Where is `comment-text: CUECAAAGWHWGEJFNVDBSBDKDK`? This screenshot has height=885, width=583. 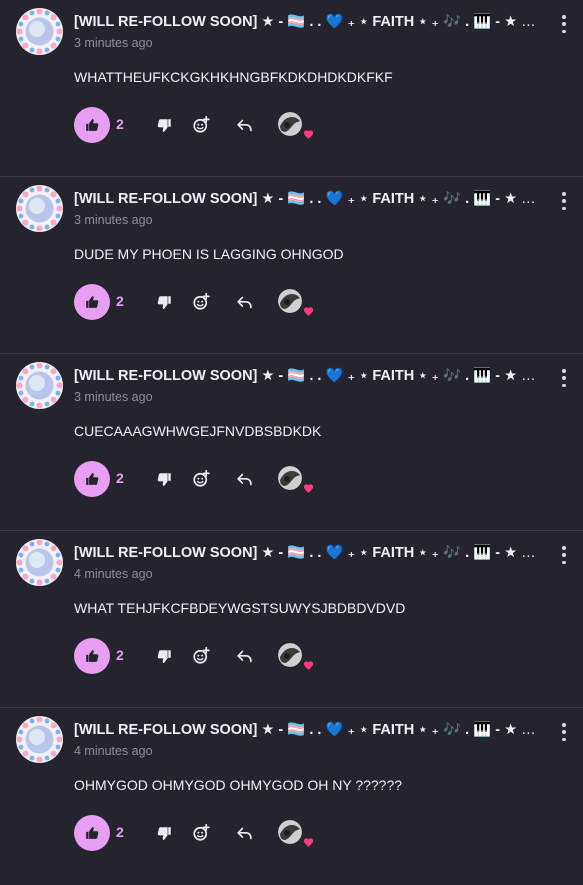 comment-text: CUECAAAGWHWGEJFNVDBSBDKDK is located at coordinates (198, 431).